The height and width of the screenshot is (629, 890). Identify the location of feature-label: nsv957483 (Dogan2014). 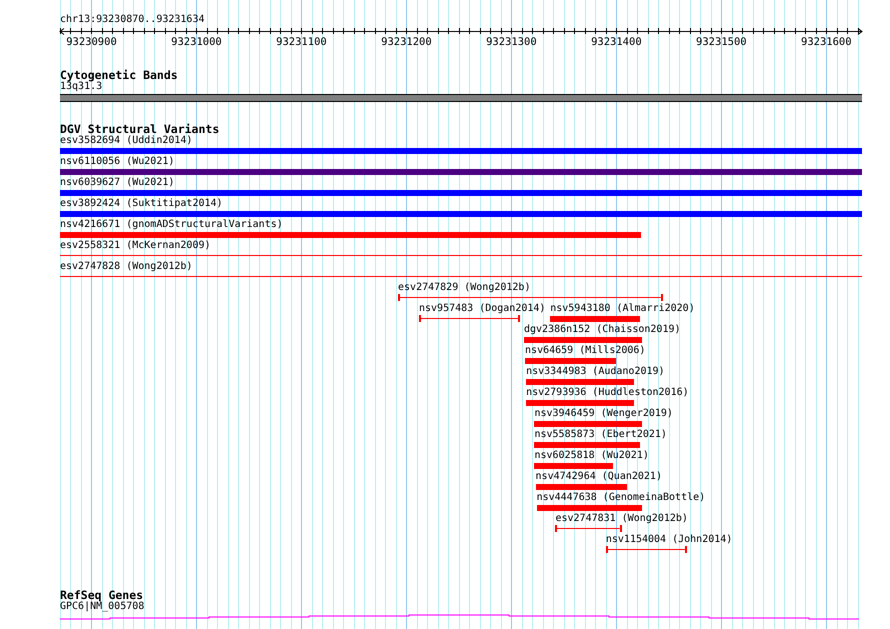
(482, 309).